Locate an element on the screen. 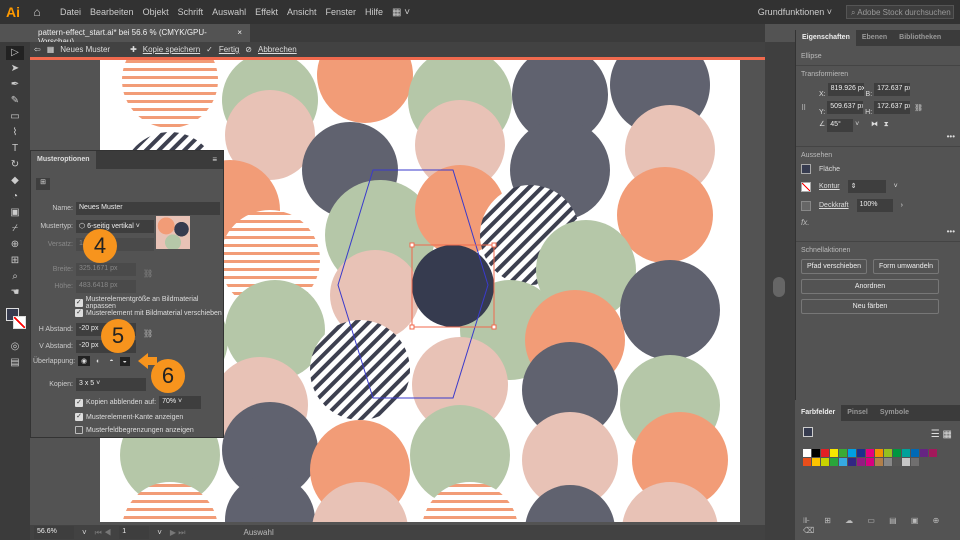 This screenshot has width=960, height=540. menu-auswahl: Auswahl is located at coordinates (229, 12).